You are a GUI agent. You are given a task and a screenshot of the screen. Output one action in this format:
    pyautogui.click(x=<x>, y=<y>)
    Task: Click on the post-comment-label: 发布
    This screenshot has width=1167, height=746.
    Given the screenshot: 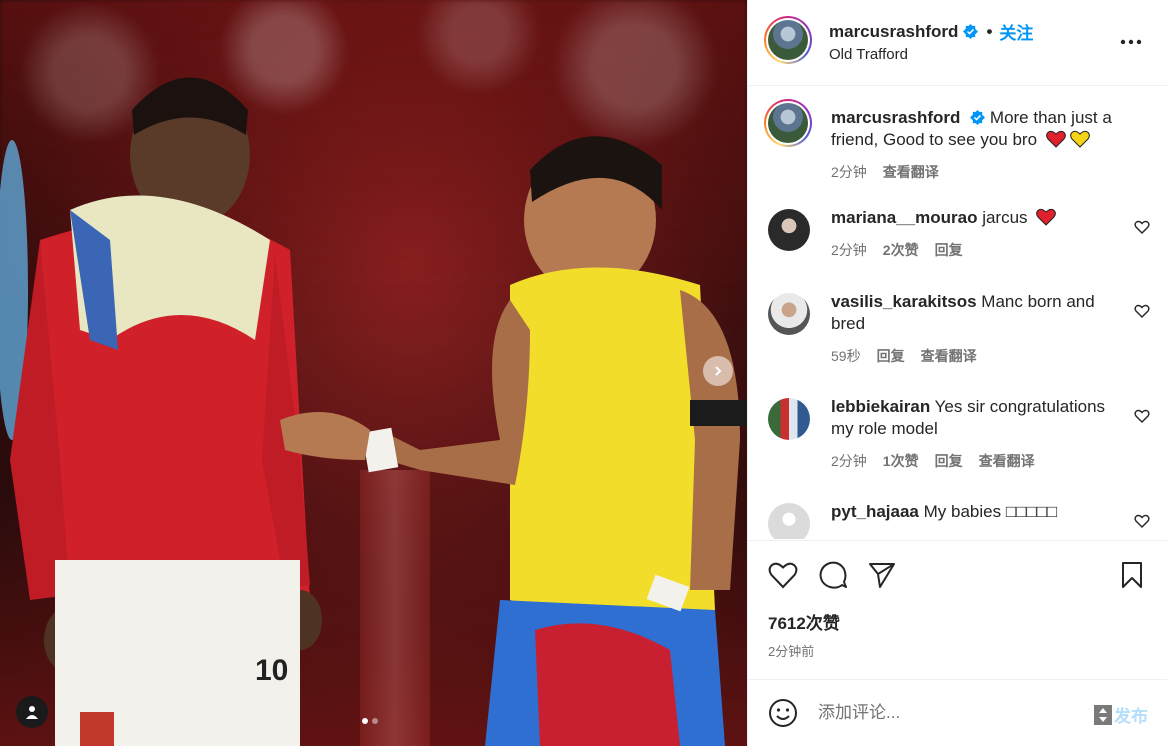 What is the action you would take?
    pyautogui.click(x=1131, y=716)
    